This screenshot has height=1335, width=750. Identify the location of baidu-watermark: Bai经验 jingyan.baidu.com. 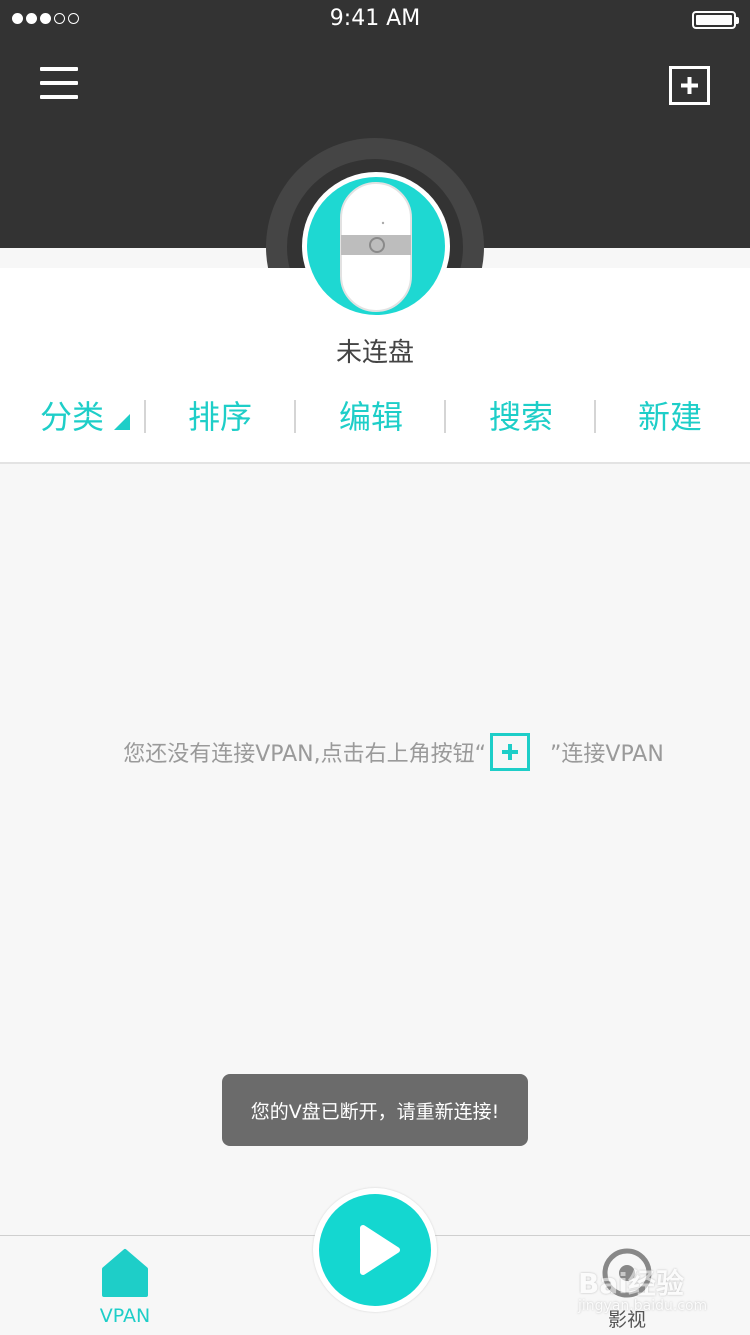
(648, 1292).